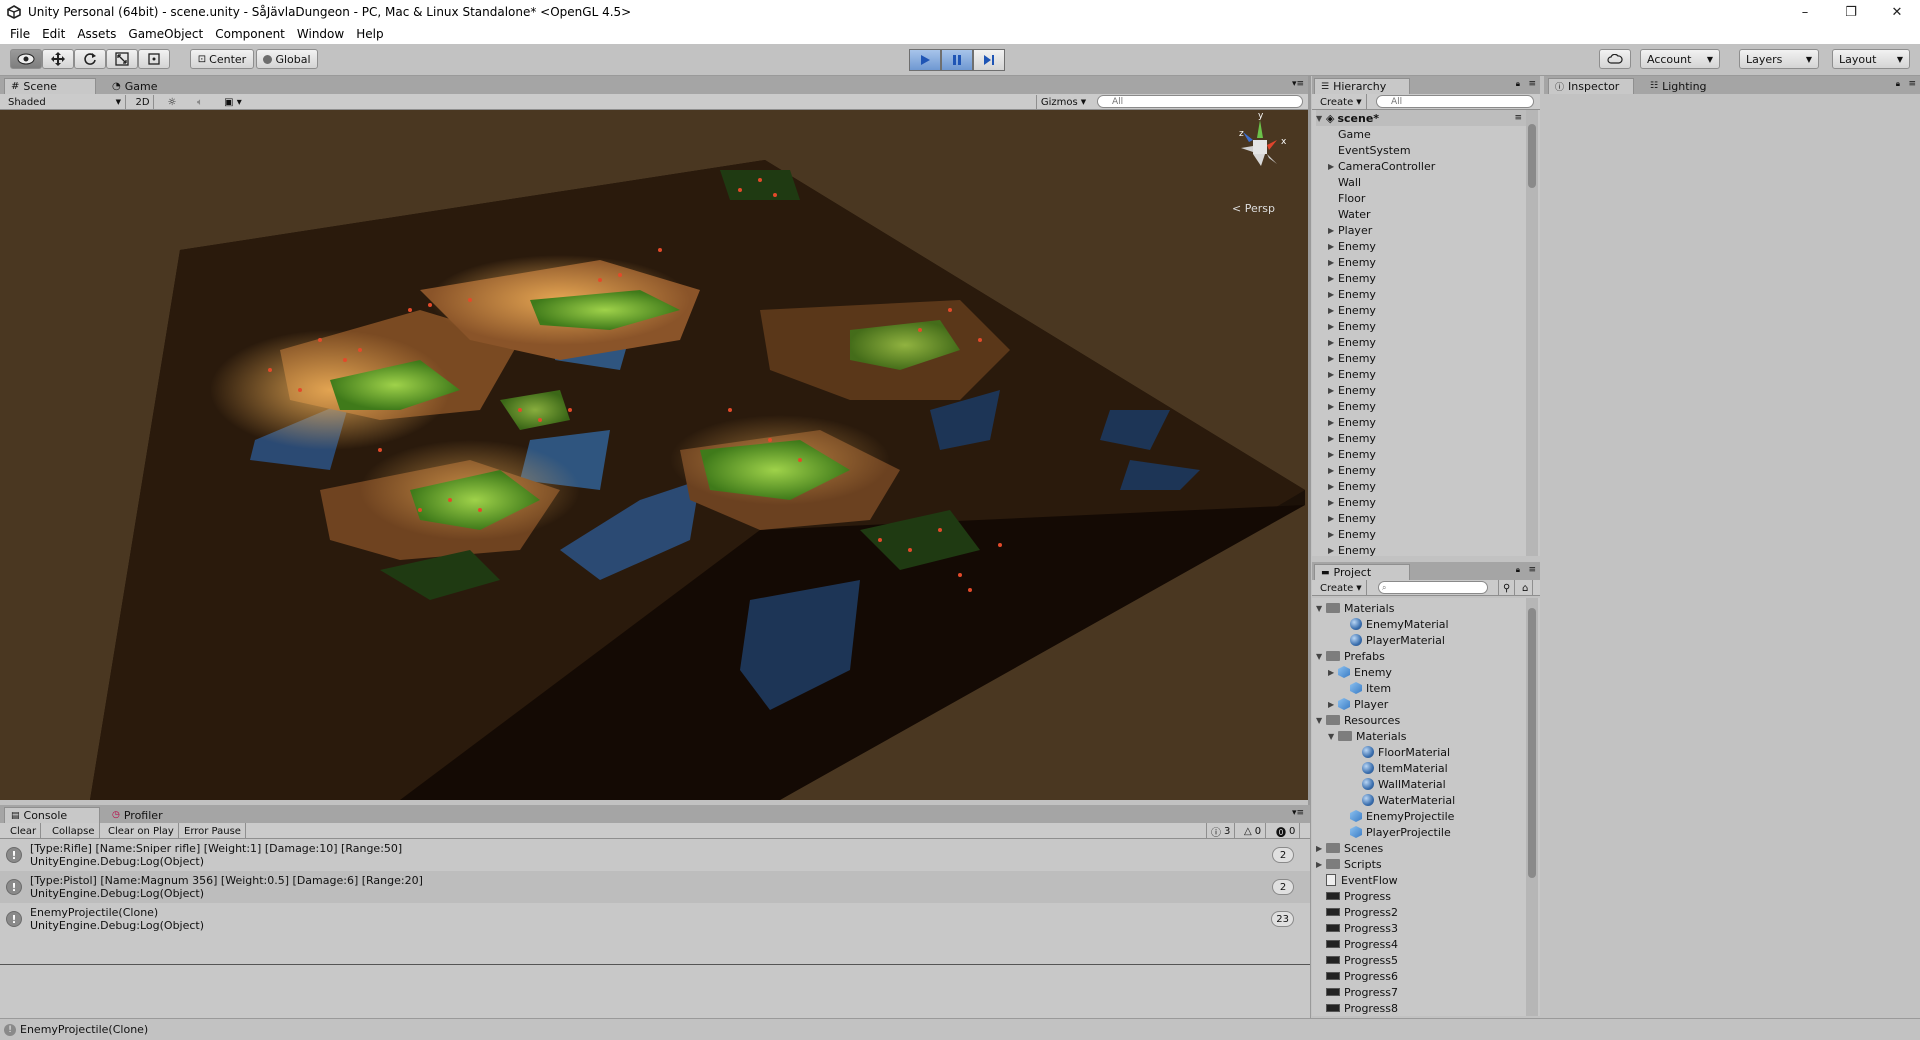  Describe the element at coordinates (989, 60) in the screenshot. I see `step-button` at that location.